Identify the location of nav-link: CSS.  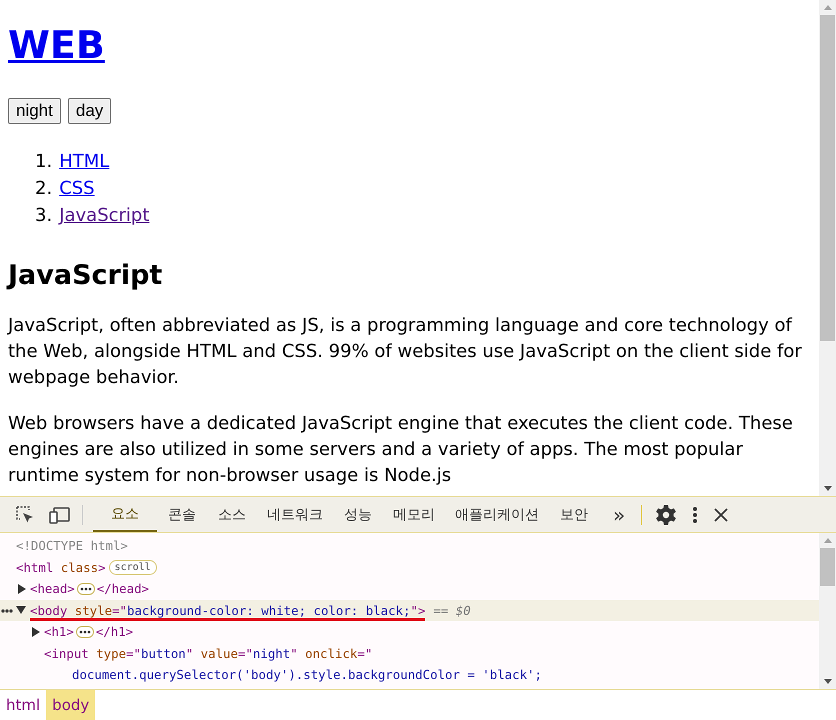
(77, 188).